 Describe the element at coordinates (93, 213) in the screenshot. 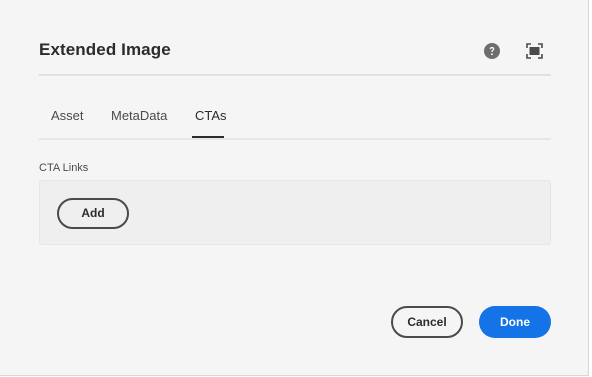

I see `add-button: Add` at that location.